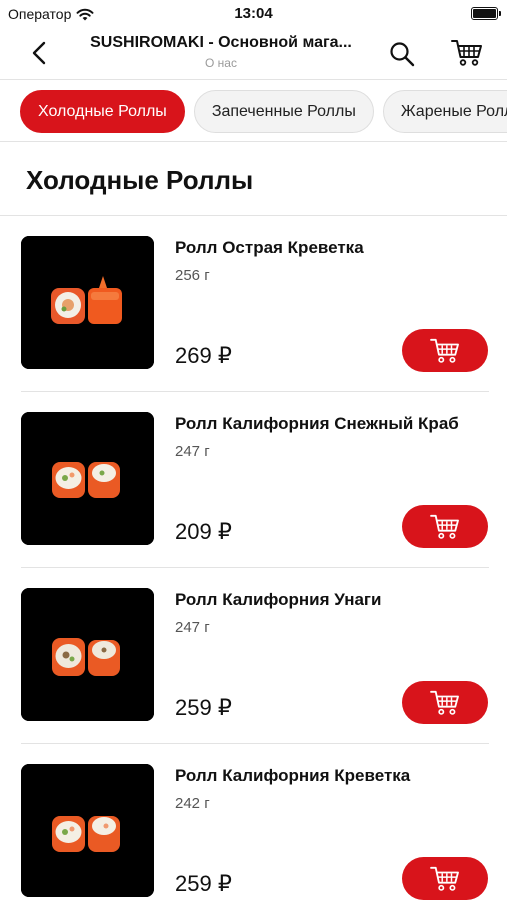 This screenshot has width=507, height=900. What do you see at coordinates (278, 599) in the screenshot?
I see `product-name: Ролл Калифорния Унаги` at bounding box center [278, 599].